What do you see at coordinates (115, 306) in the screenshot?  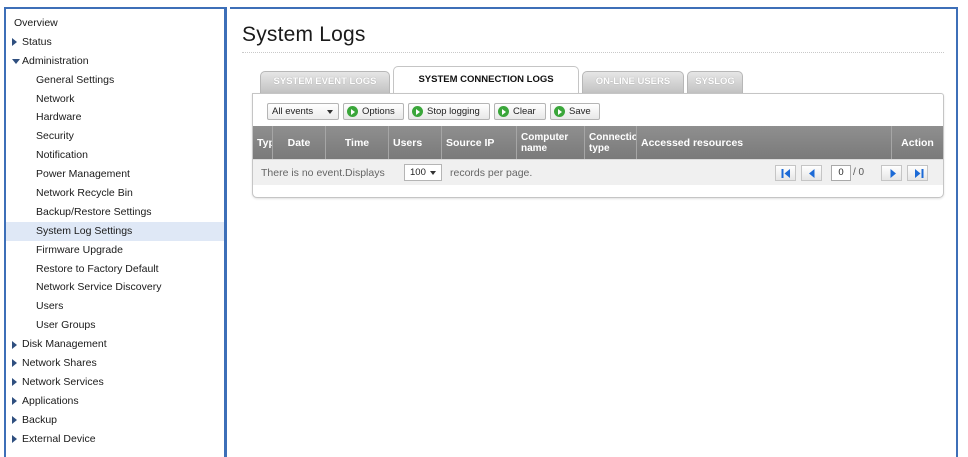 I see `sidebar-item-users: Users` at bounding box center [115, 306].